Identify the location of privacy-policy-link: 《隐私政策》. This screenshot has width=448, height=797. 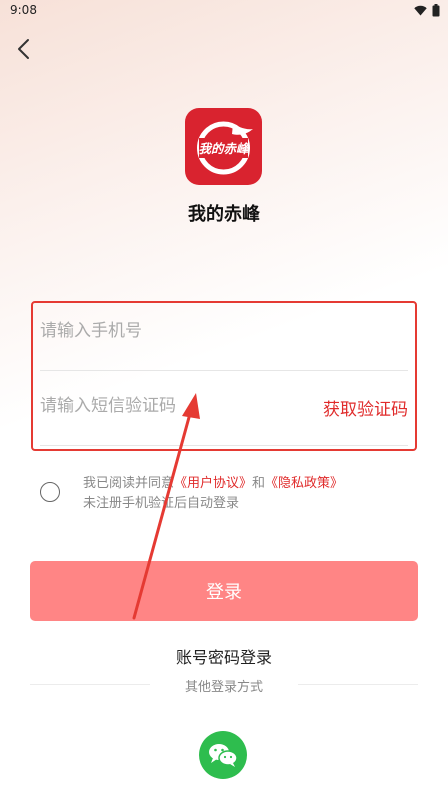
(304, 483).